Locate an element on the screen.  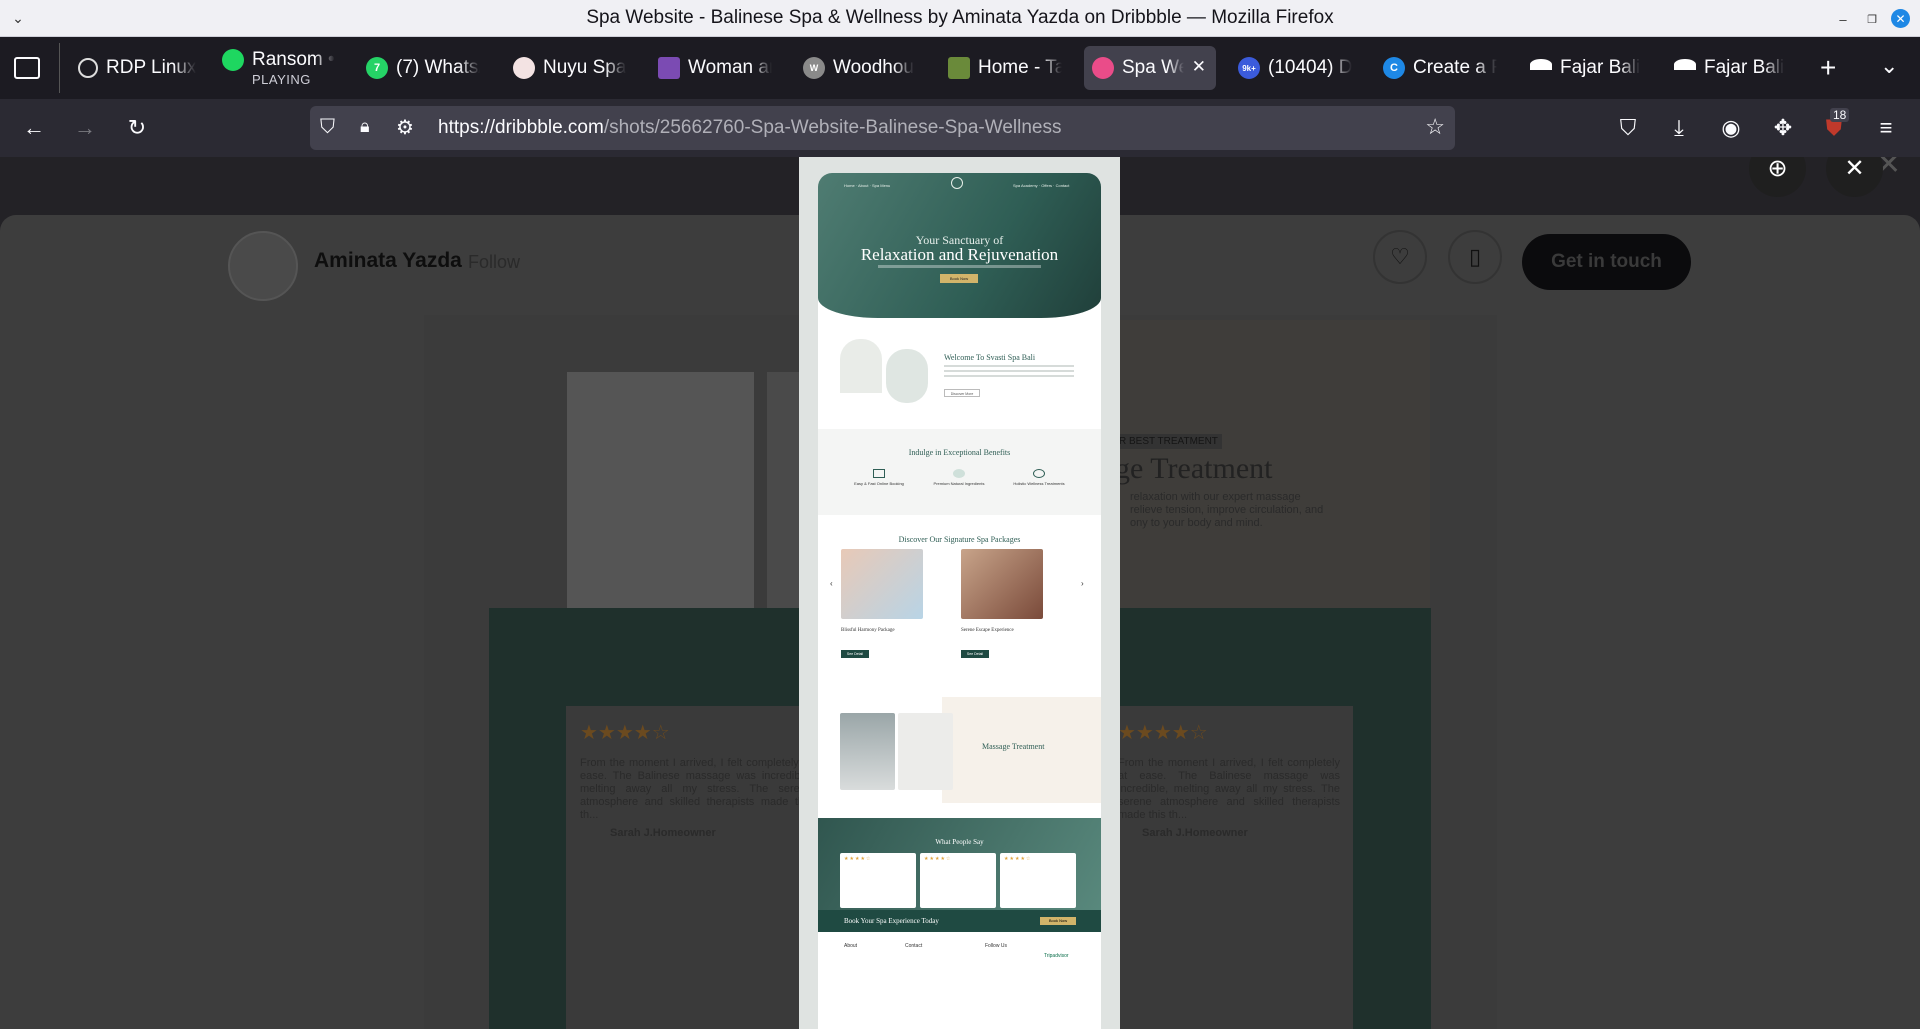
bg-photo is located at coordinates (660, 498).